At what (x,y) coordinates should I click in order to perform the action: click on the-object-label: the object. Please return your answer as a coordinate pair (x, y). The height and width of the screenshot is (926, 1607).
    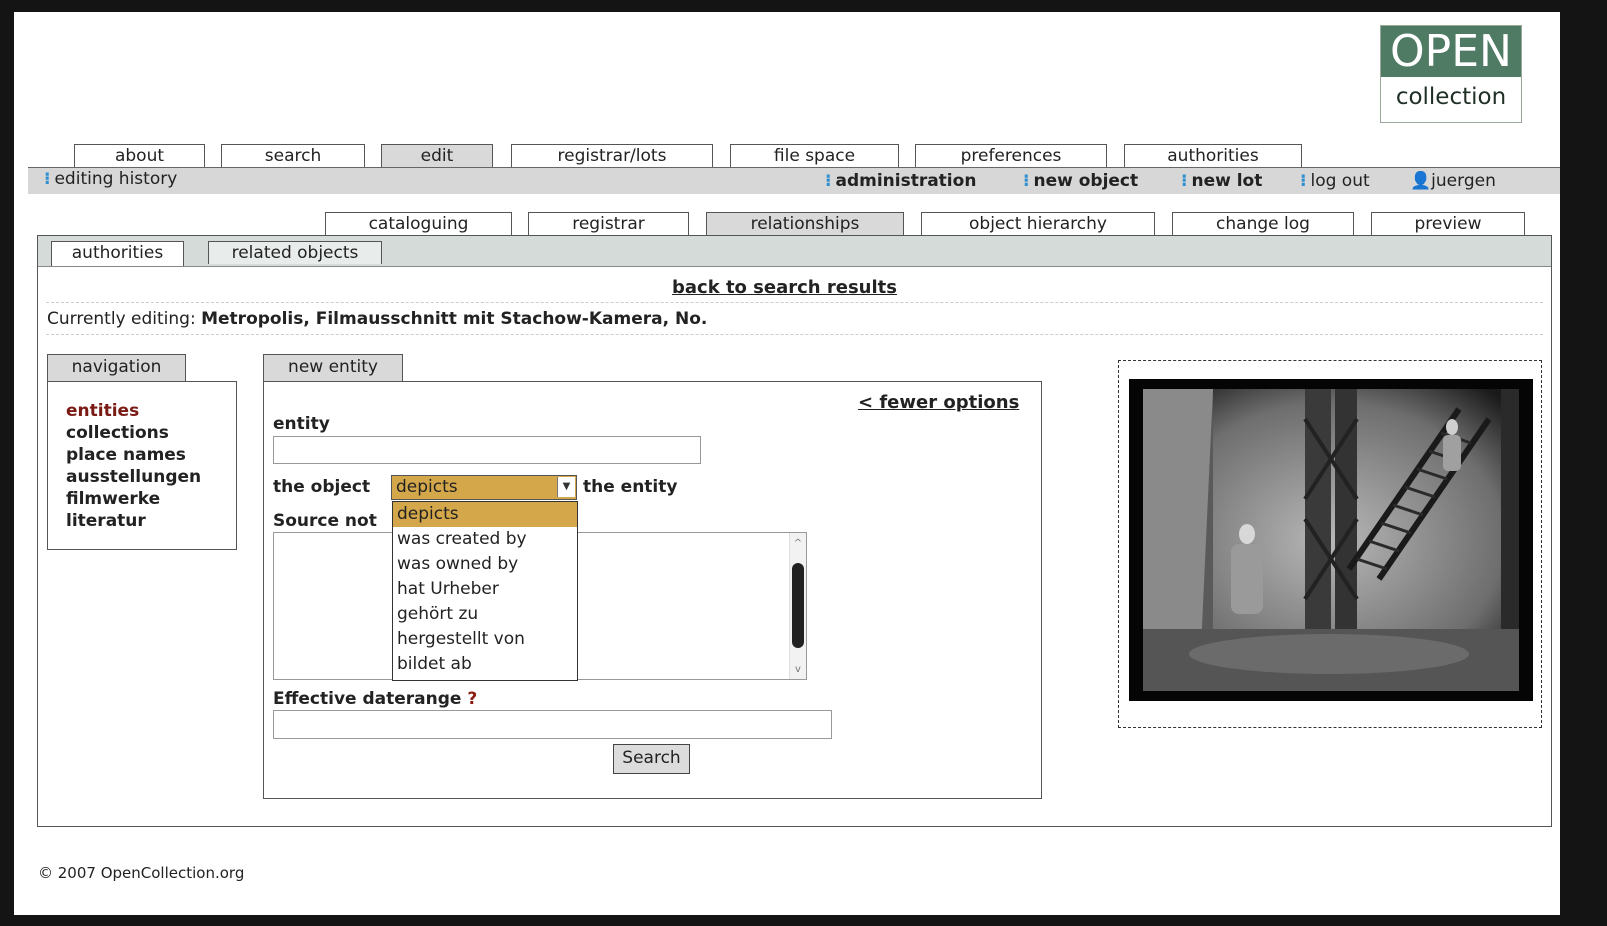
    Looking at the image, I should click on (322, 487).